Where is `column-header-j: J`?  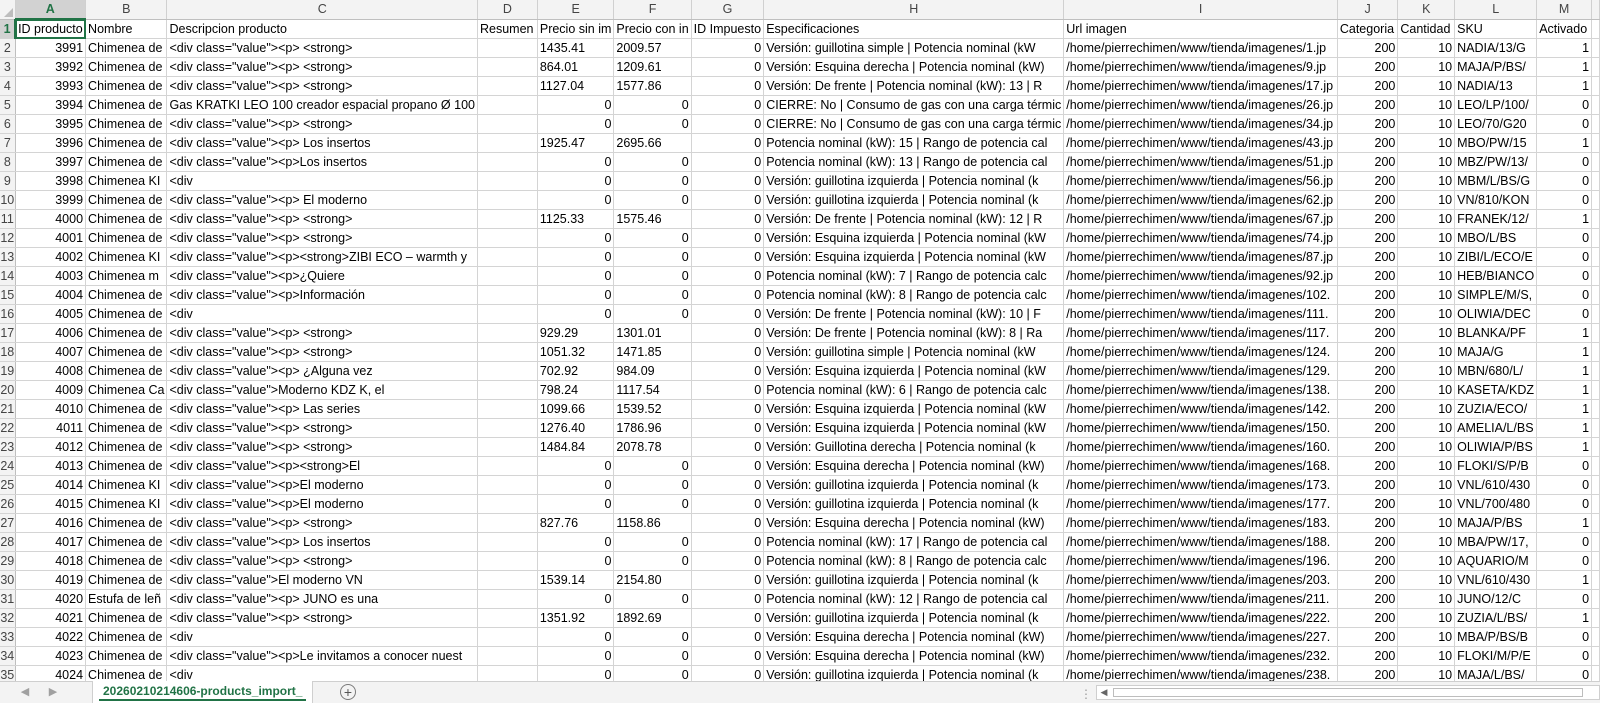 column-header-j: J is located at coordinates (1368, 10).